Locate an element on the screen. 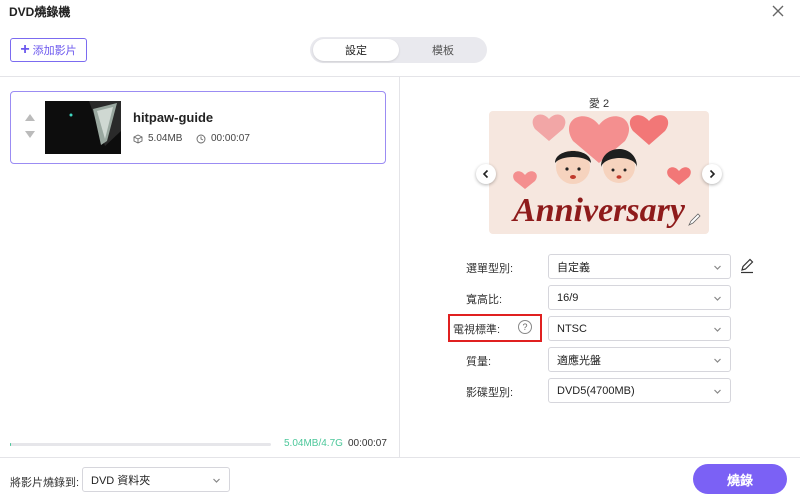 The width and height of the screenshot is (800, 504). aspect-ratio-select: 16/9 is located at coordinates (639, 297).